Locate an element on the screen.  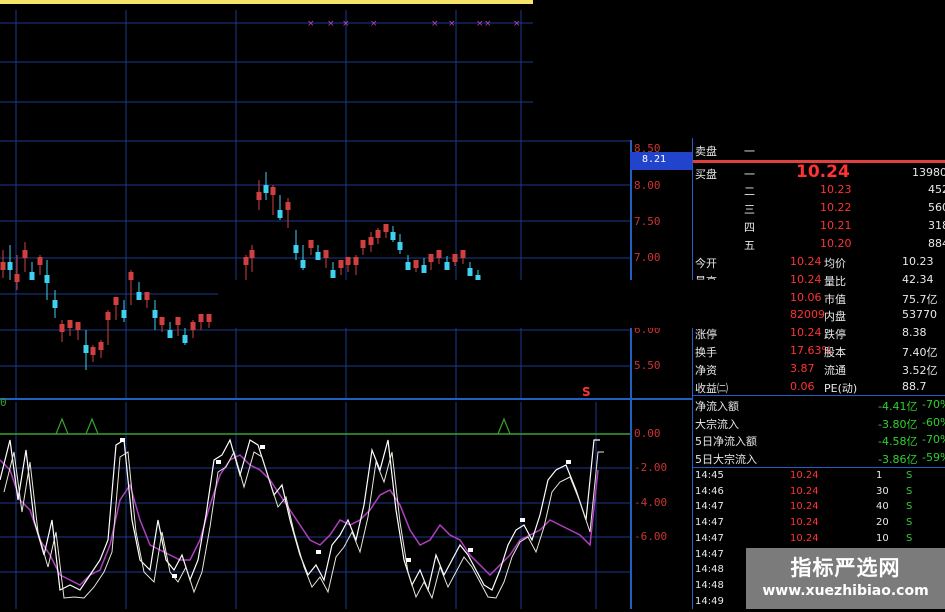
buy-price: 10.23 is located at coordinates (836, 189).